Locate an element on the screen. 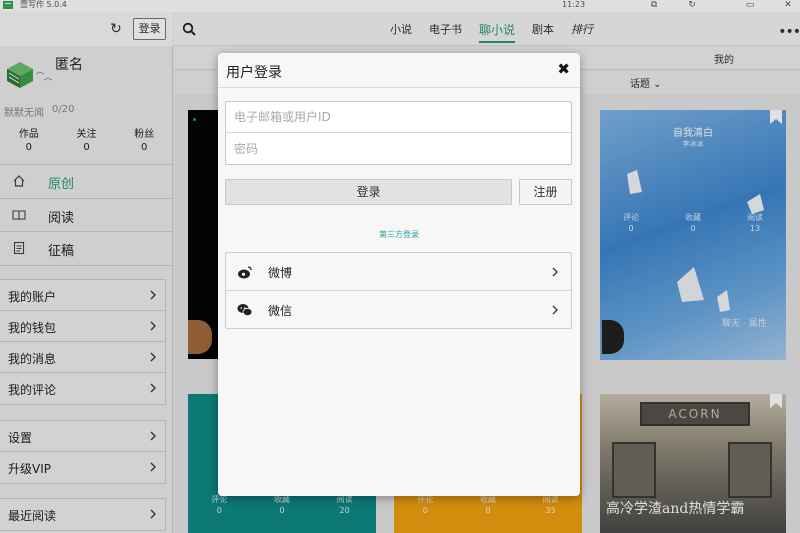  close-window-icon: ✕ is located at coordinates (788, 5).